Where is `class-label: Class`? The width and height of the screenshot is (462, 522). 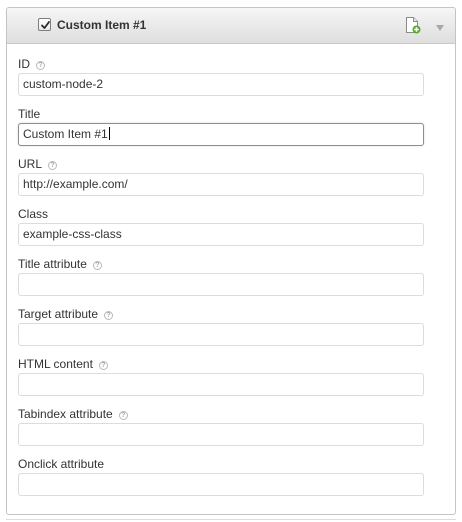 class-label: Class is located at coordinates (33, 214).